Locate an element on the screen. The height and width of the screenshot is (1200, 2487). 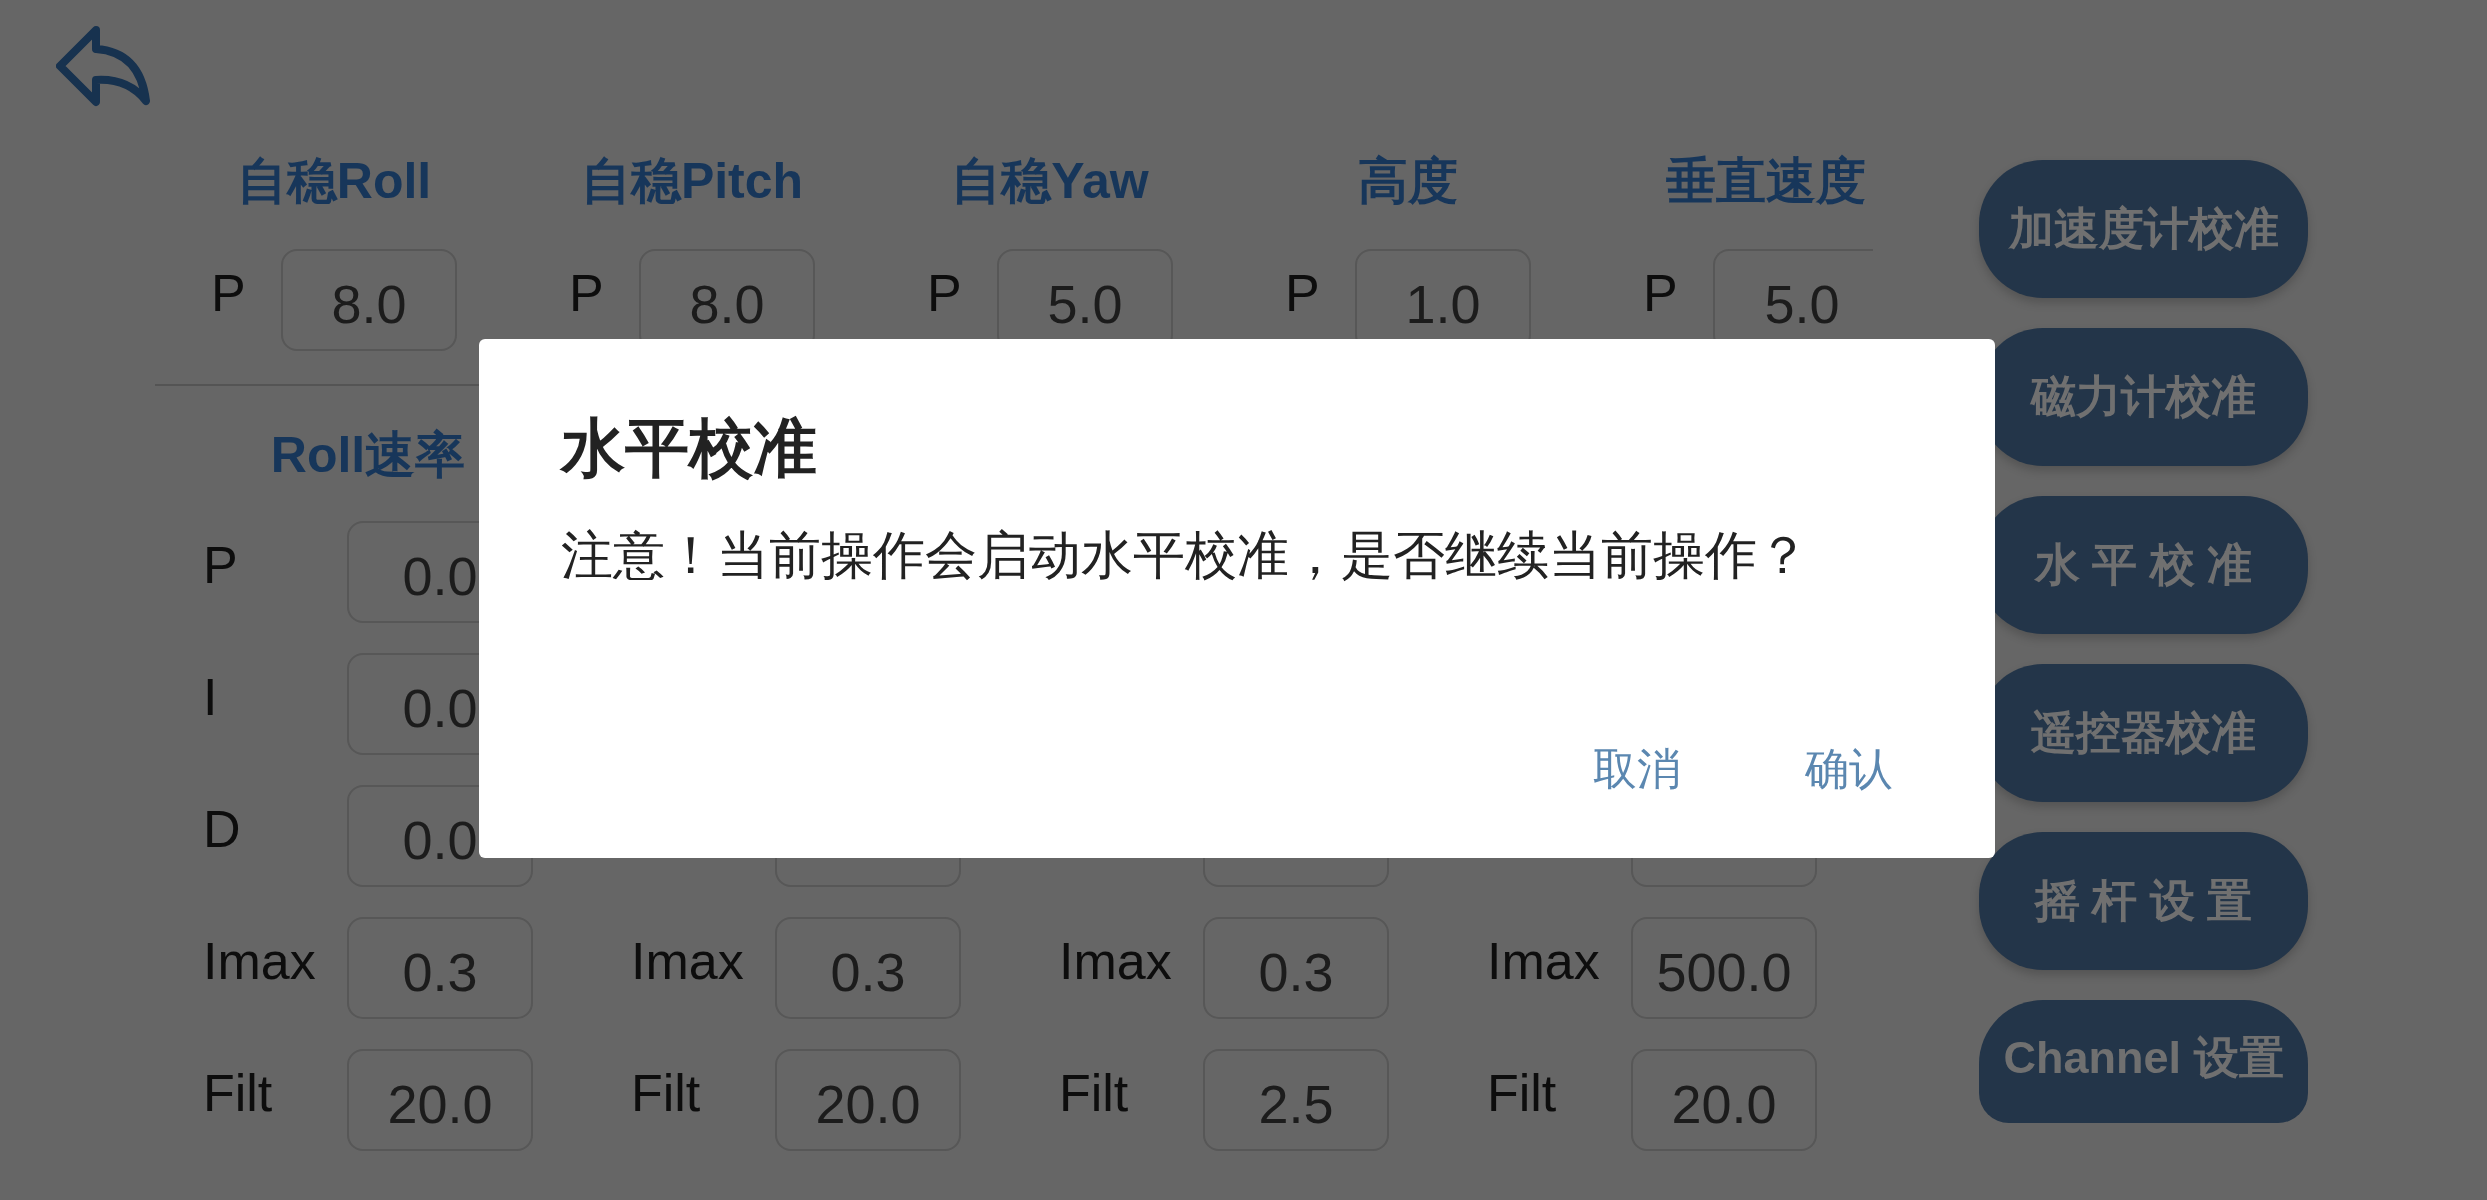
value-field: 2.5 is located at coordinates (1296, 1100).